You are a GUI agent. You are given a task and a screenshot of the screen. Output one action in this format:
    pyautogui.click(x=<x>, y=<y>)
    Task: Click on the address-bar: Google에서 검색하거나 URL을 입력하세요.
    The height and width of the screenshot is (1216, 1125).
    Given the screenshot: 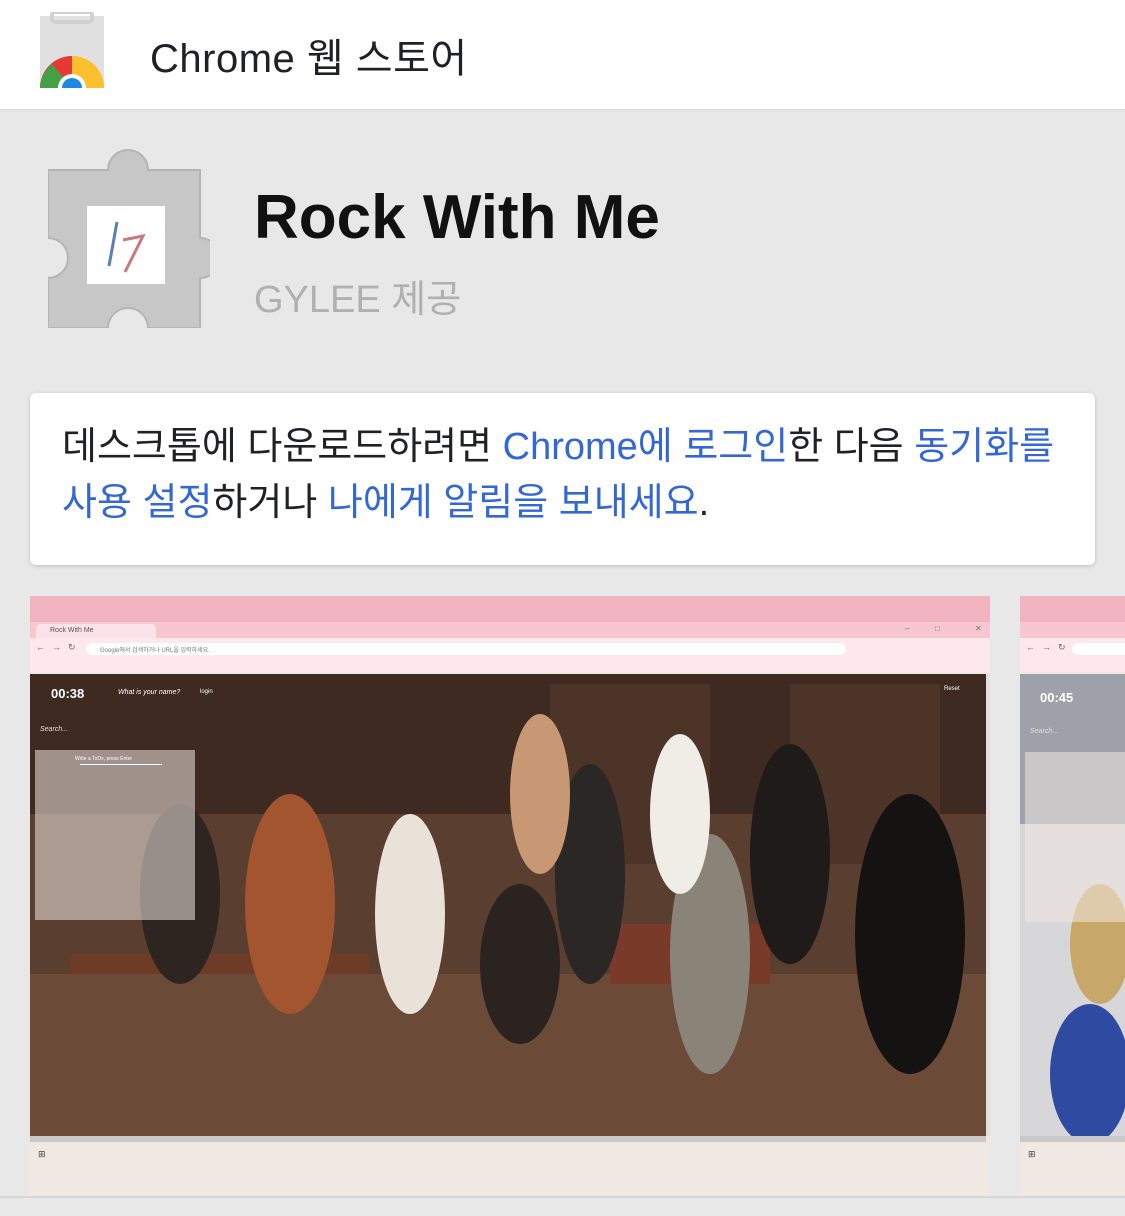 What is the action you would take?
    pyautogui.click(x=466, y=649)
    